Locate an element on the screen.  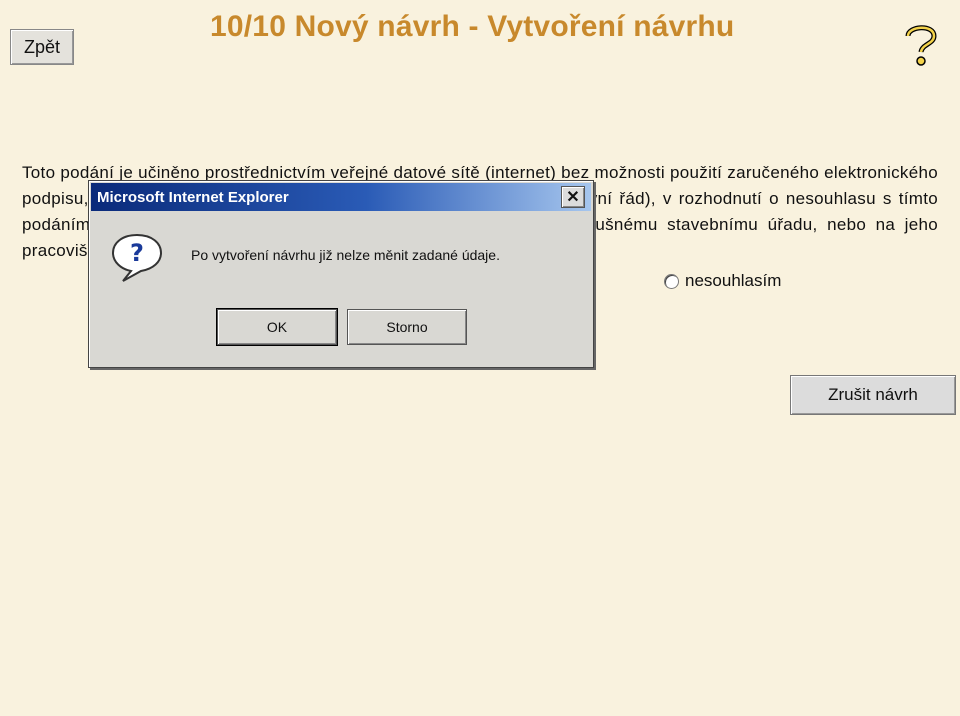
disagree-radio is located at coordinates (671, 281).